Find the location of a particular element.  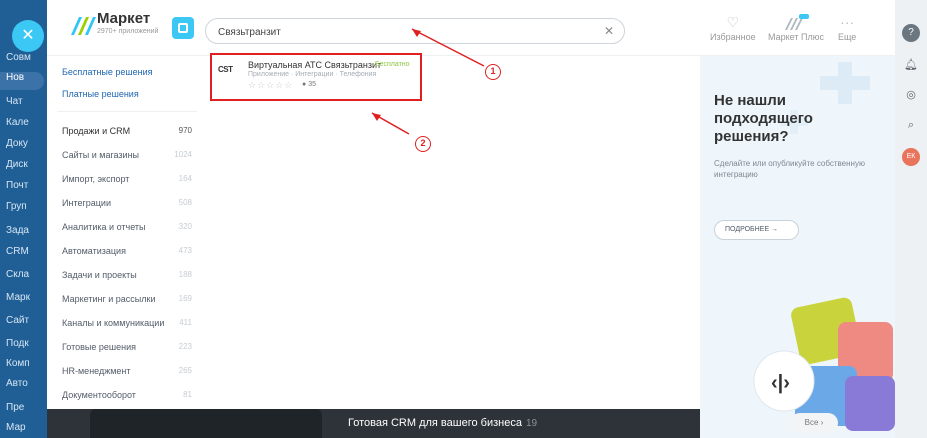

category-label: Задачи и проекты is located at coordinates (99, 275).